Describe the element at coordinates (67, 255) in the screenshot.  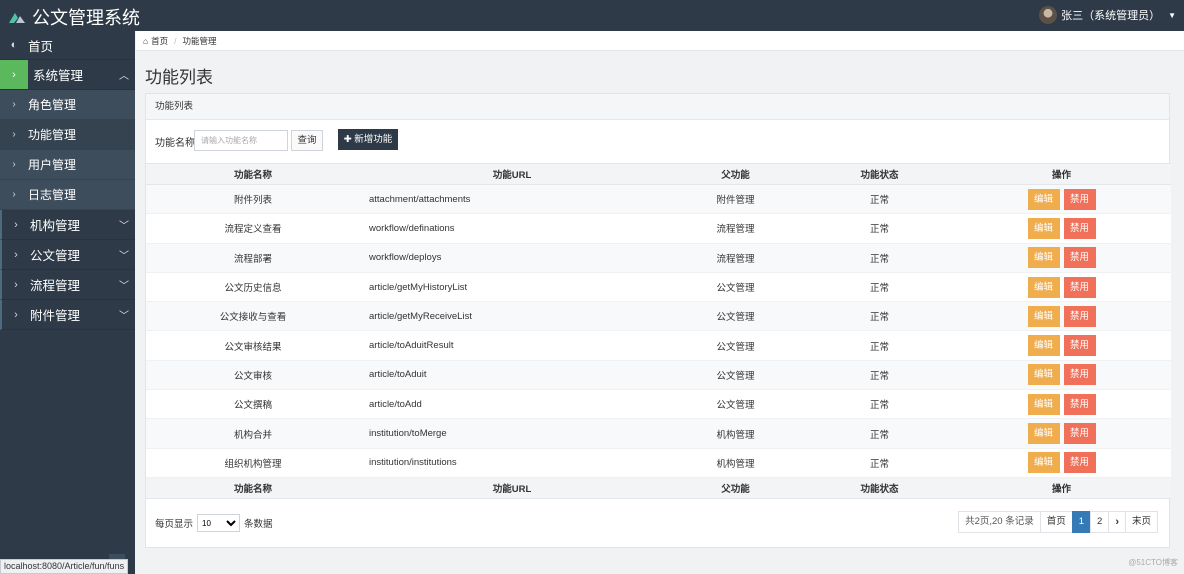
I see `sidebar-item-documents: › 公文管理 ﹀` at that location.